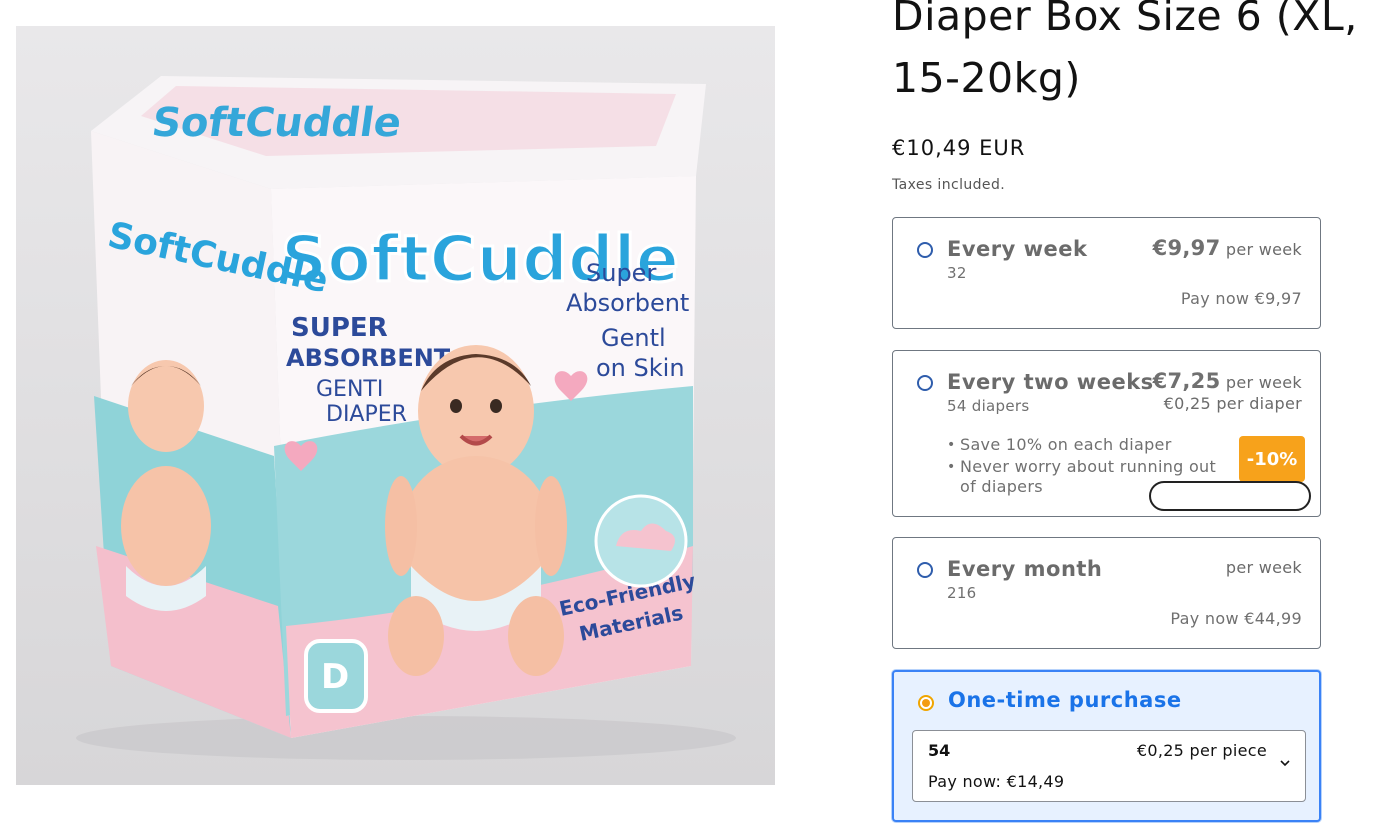  I want to click on option-name: Every month, so click(1025, 569).